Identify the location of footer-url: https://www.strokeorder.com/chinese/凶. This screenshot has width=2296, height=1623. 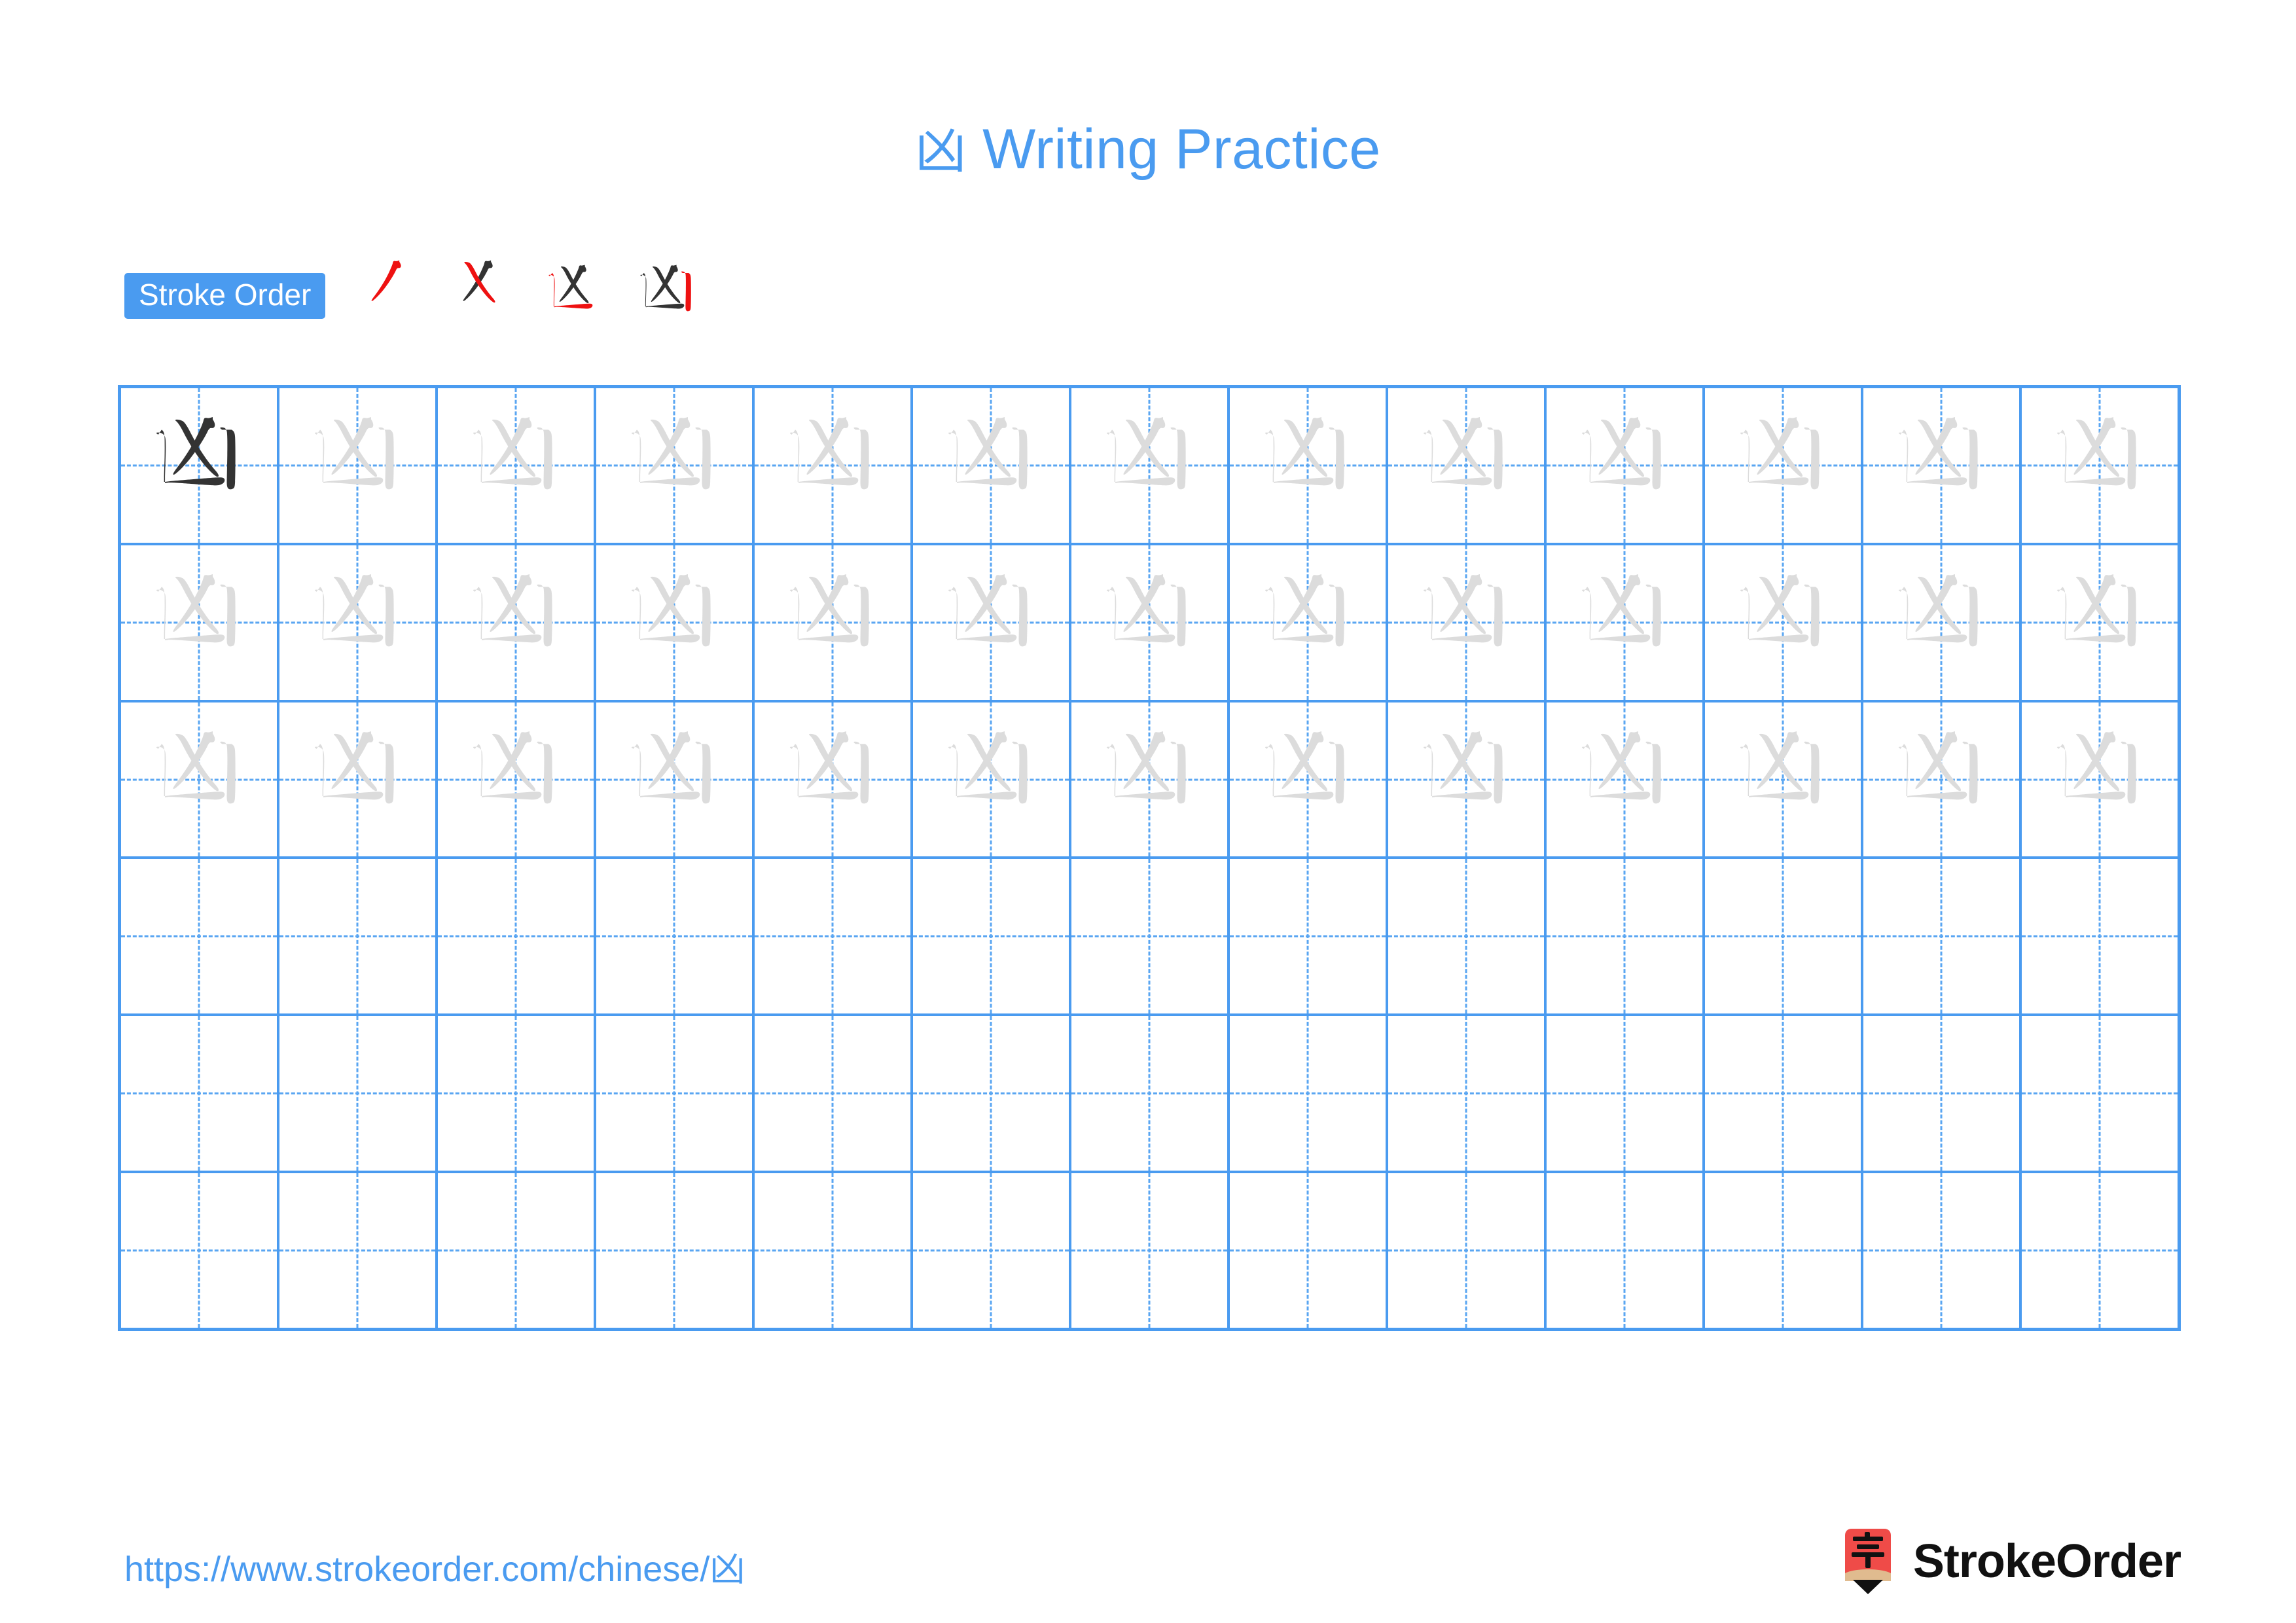
(434, 1566).